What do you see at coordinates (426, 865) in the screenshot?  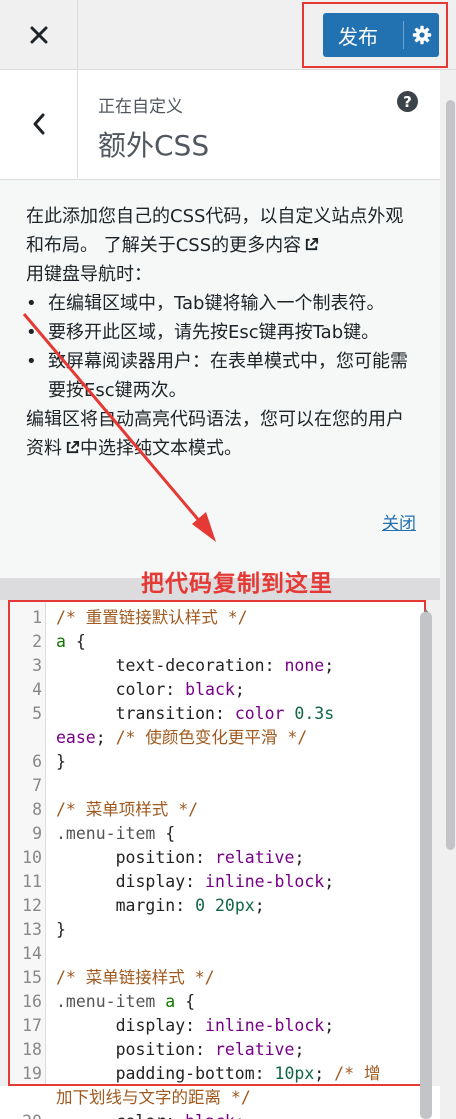 I see `editor-scrollbar` at bounding box center [426, 865].